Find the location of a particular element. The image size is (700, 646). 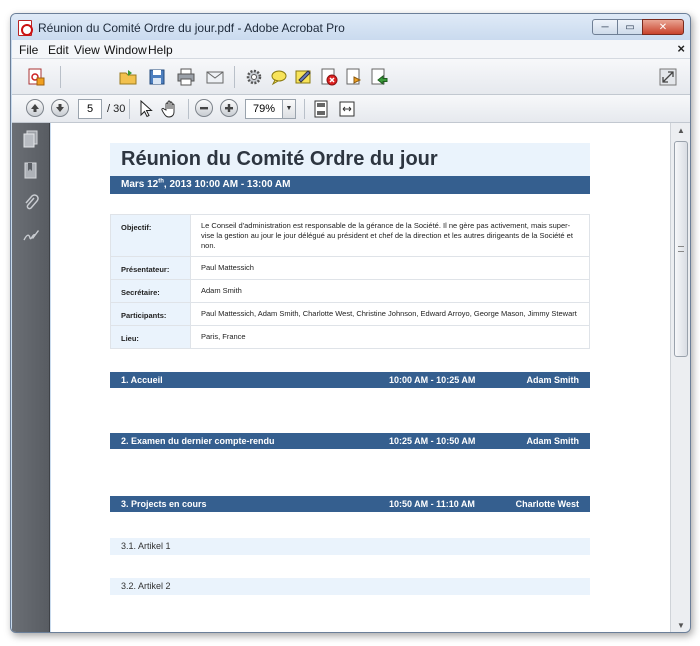

email-icon is located at coordinates (215, 77).